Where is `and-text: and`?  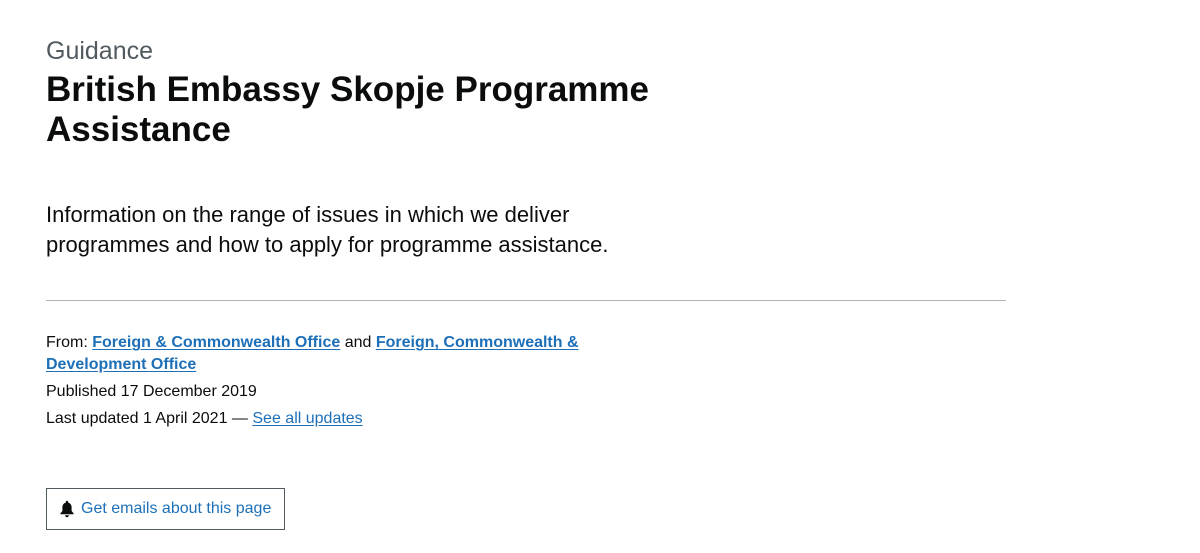
and-text: and is located at coordinates (358, 342).